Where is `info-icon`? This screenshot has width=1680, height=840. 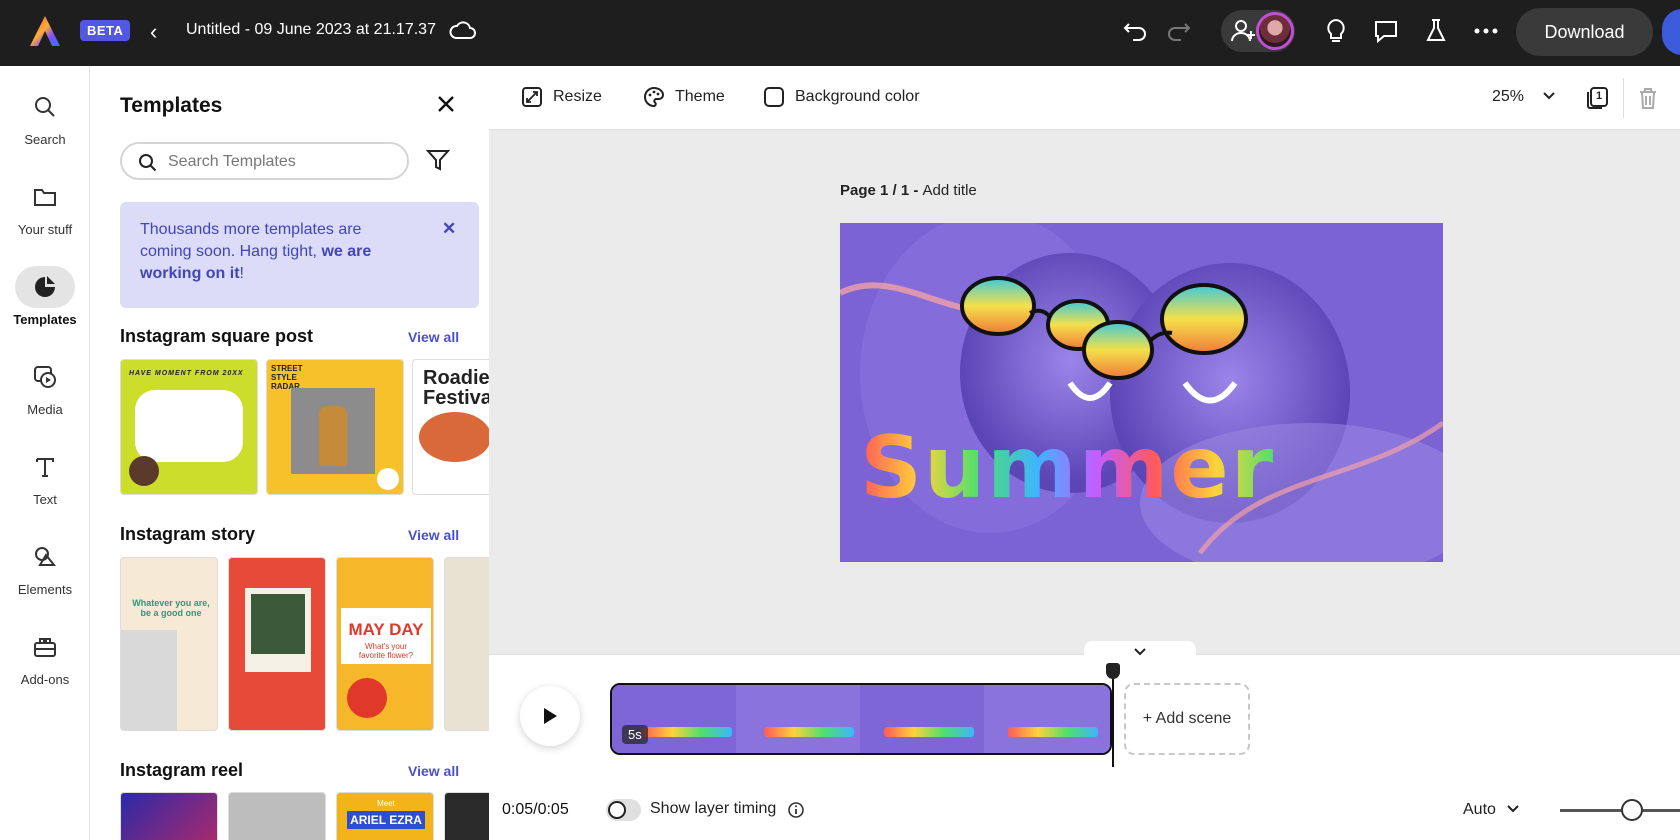 info-icon is located at coordinates (796, 810).